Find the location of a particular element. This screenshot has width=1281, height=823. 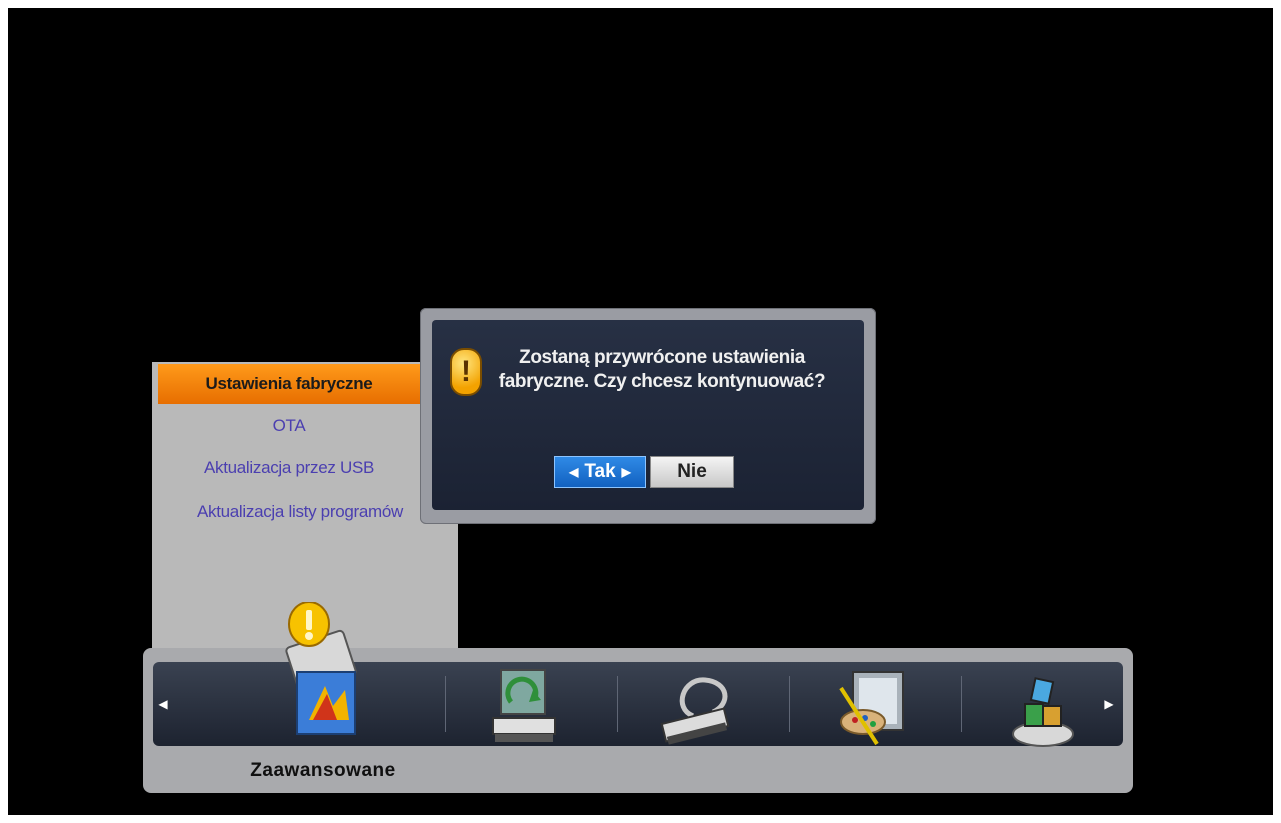

submenu-item-channel-list-update: Aktualizacja listy programów is located at coordinates (300, 512).